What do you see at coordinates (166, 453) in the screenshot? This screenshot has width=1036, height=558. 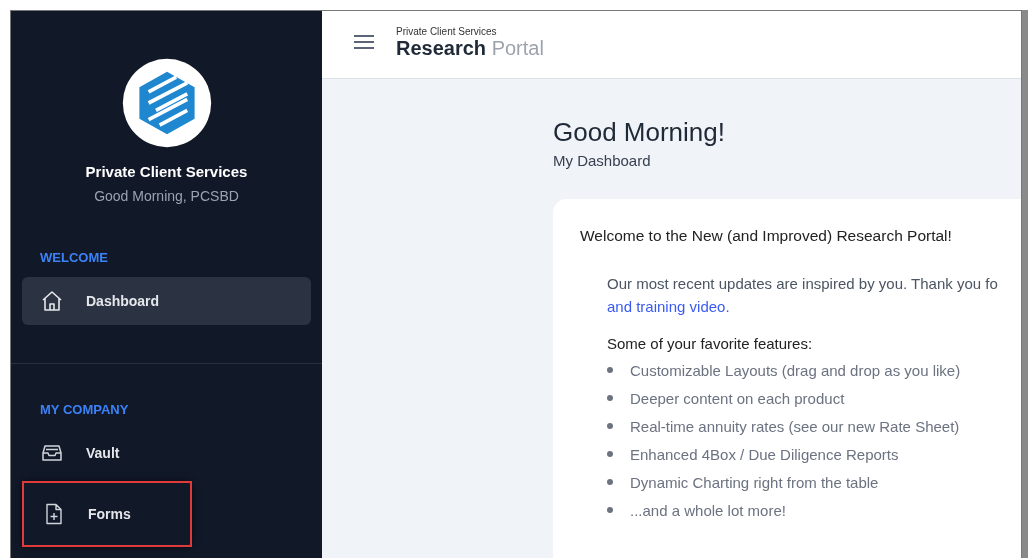 I see `nav-item: Vault` at bounding box center [166, 453].